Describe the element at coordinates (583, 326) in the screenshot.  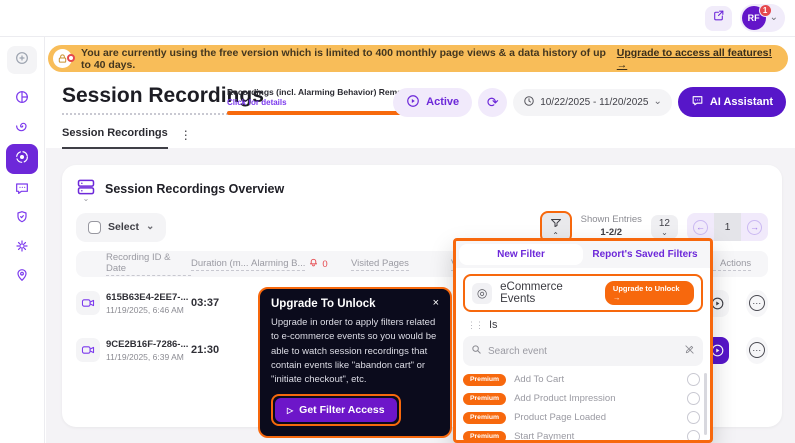
I see `condition-row: ⋮⋮ Is` at that location.